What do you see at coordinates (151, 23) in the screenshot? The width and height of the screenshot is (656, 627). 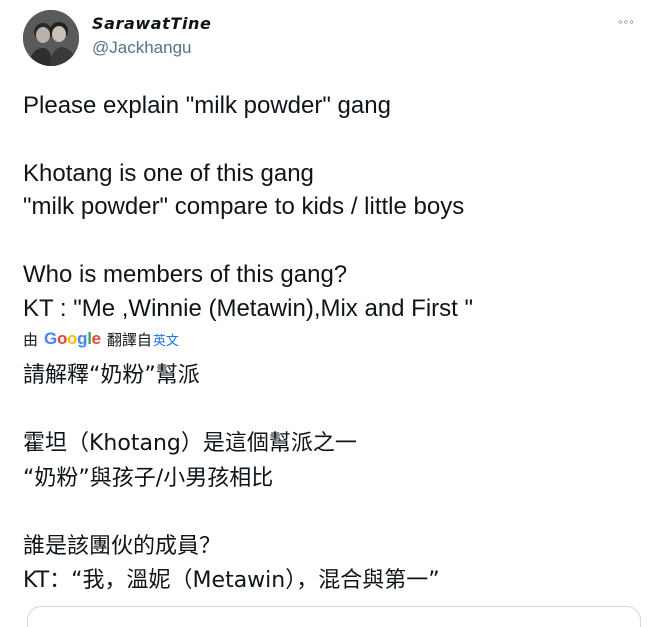 I see `display-name: SarawatTine` at bounding box center [151, 23].